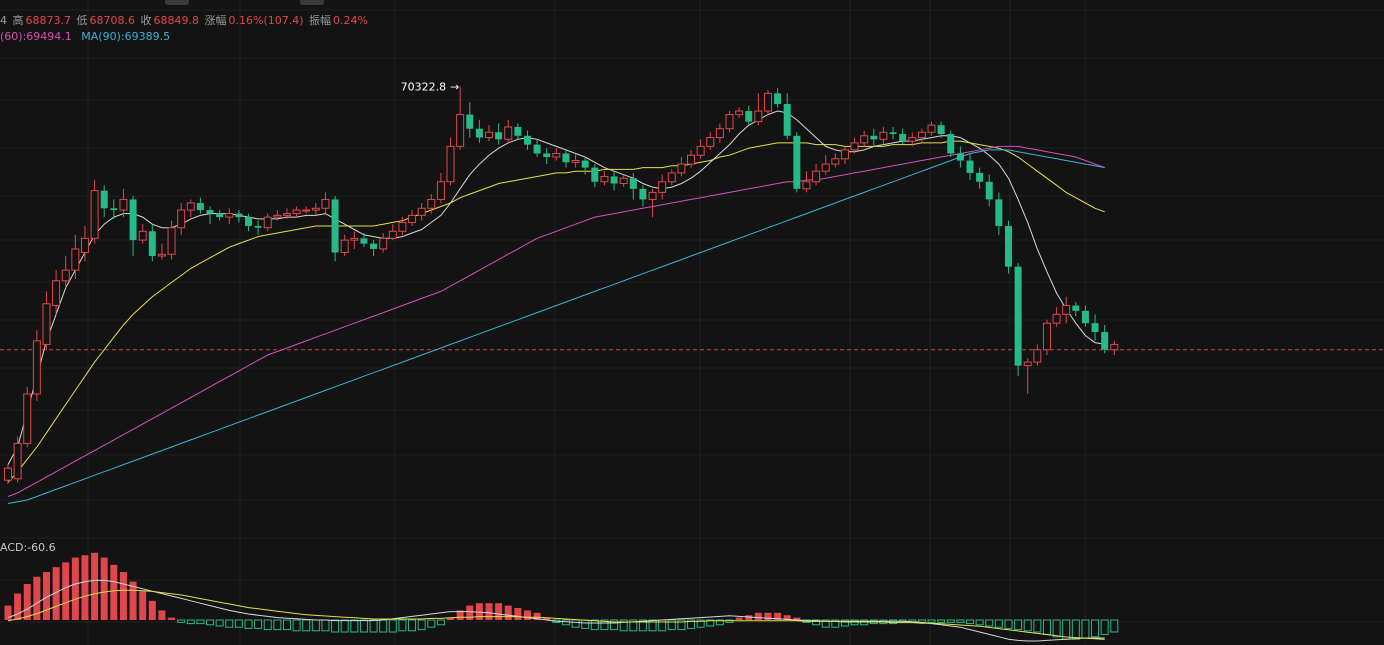 This screenshot has height=645, width=1384. I want to click on ma90-value: MA(90):69389.5, so click(126, 36).